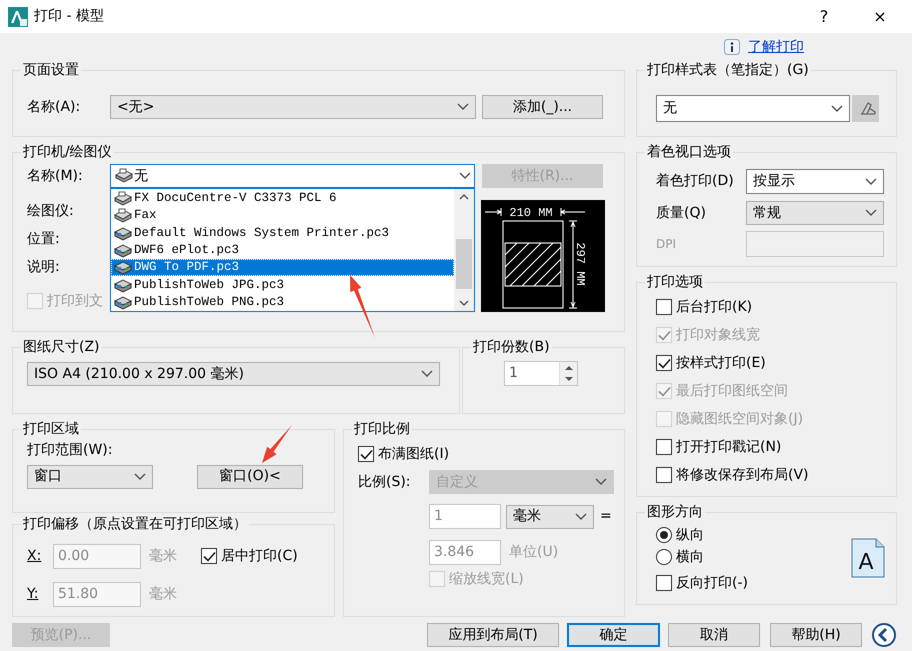  Describe the element at coordinates (714, 307) in the screenshot. I see `checkbox-label: 后台打印(K)` at that location.